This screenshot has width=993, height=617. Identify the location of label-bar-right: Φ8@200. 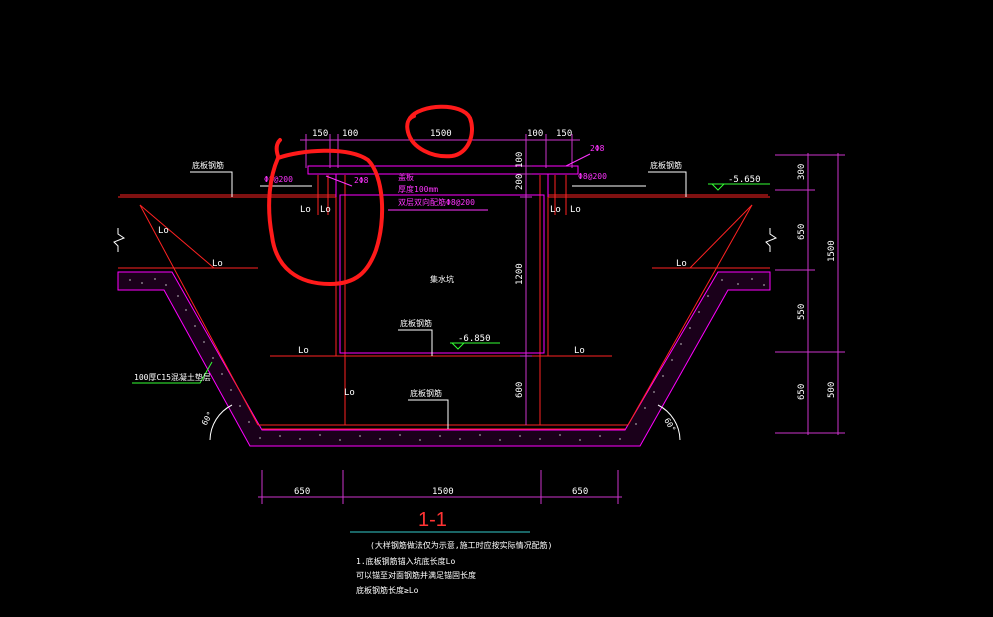
(592, 176).